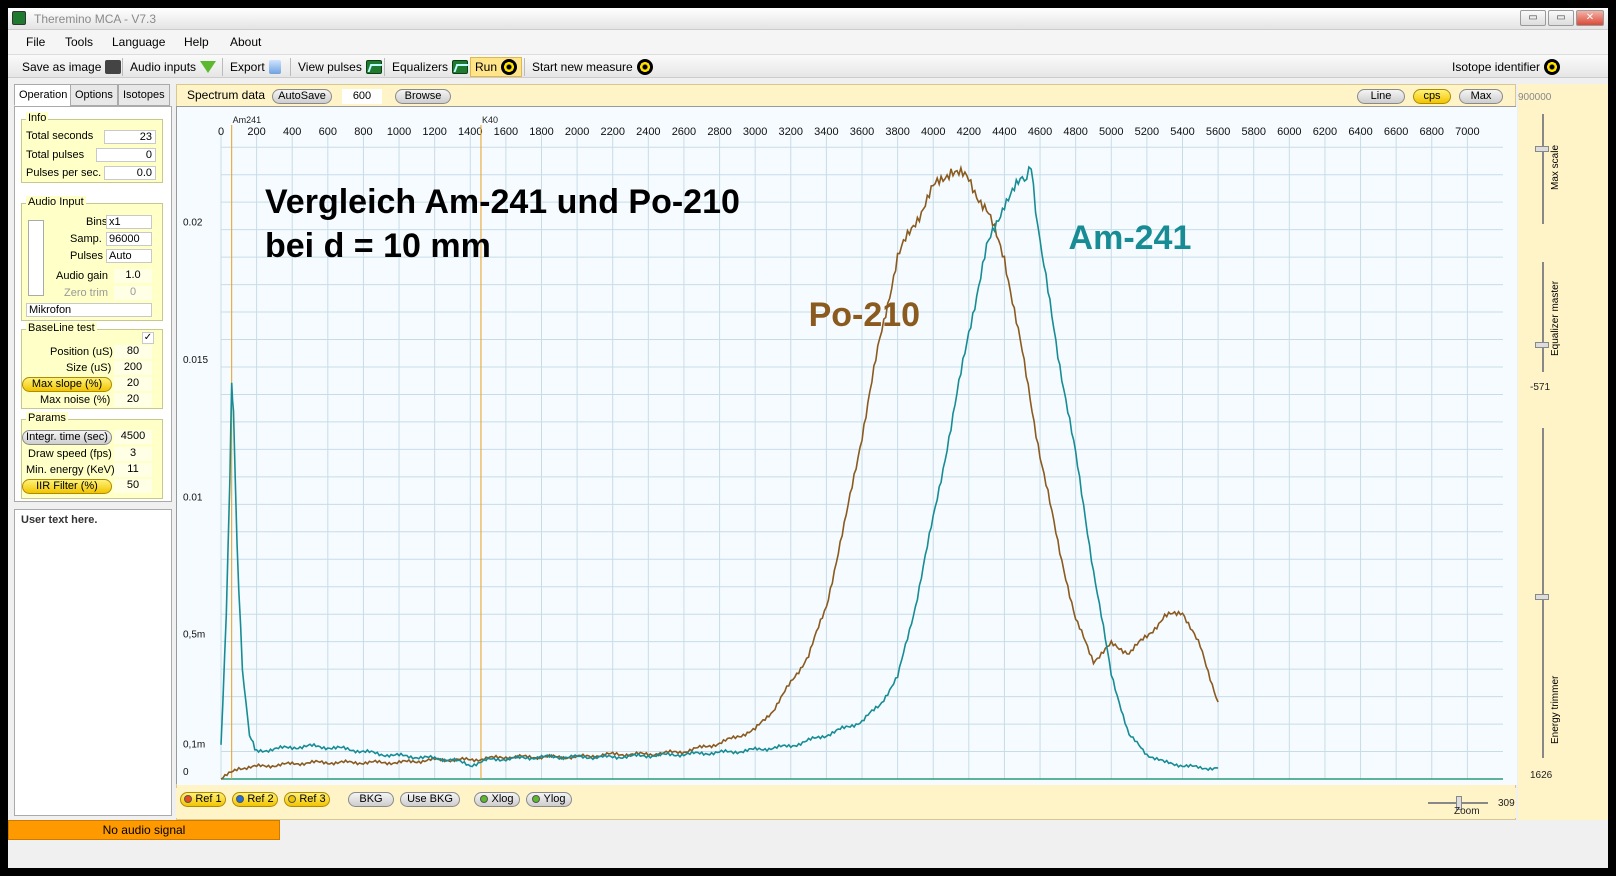  Describe the element at coordinates (1381, 96) in the screenshot. I see `line-button: Line` at that location.